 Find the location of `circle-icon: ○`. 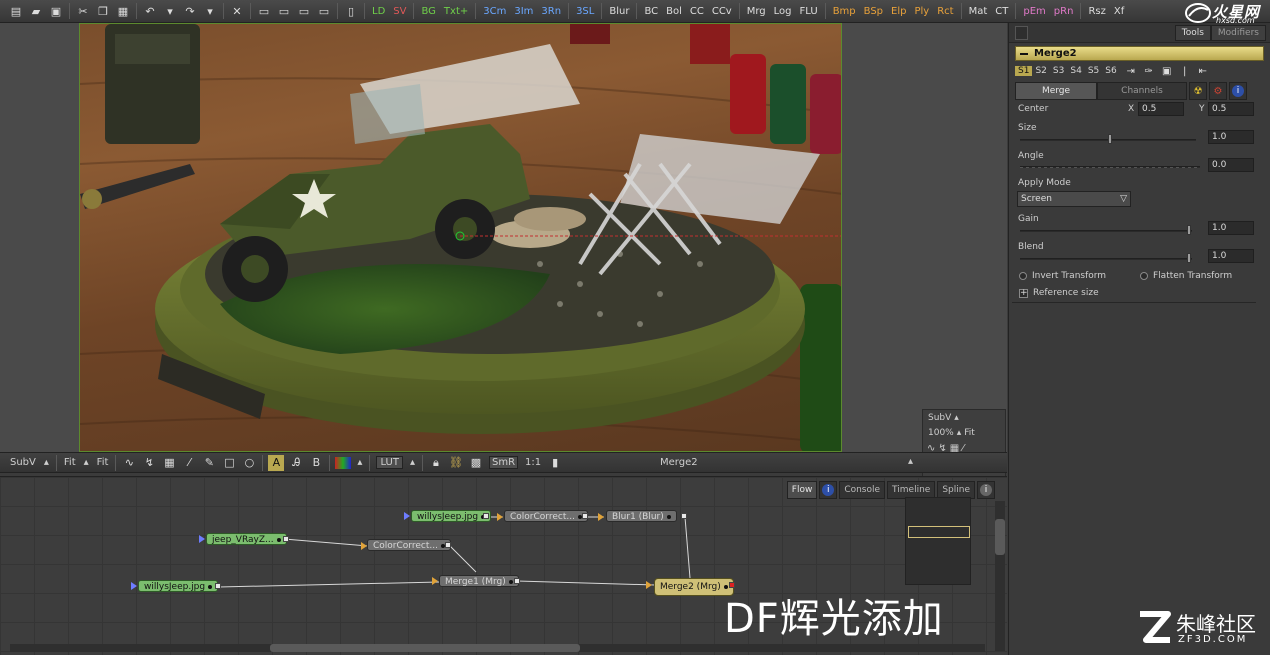

circle-icon: ○ is located at coordinates (249, 463).